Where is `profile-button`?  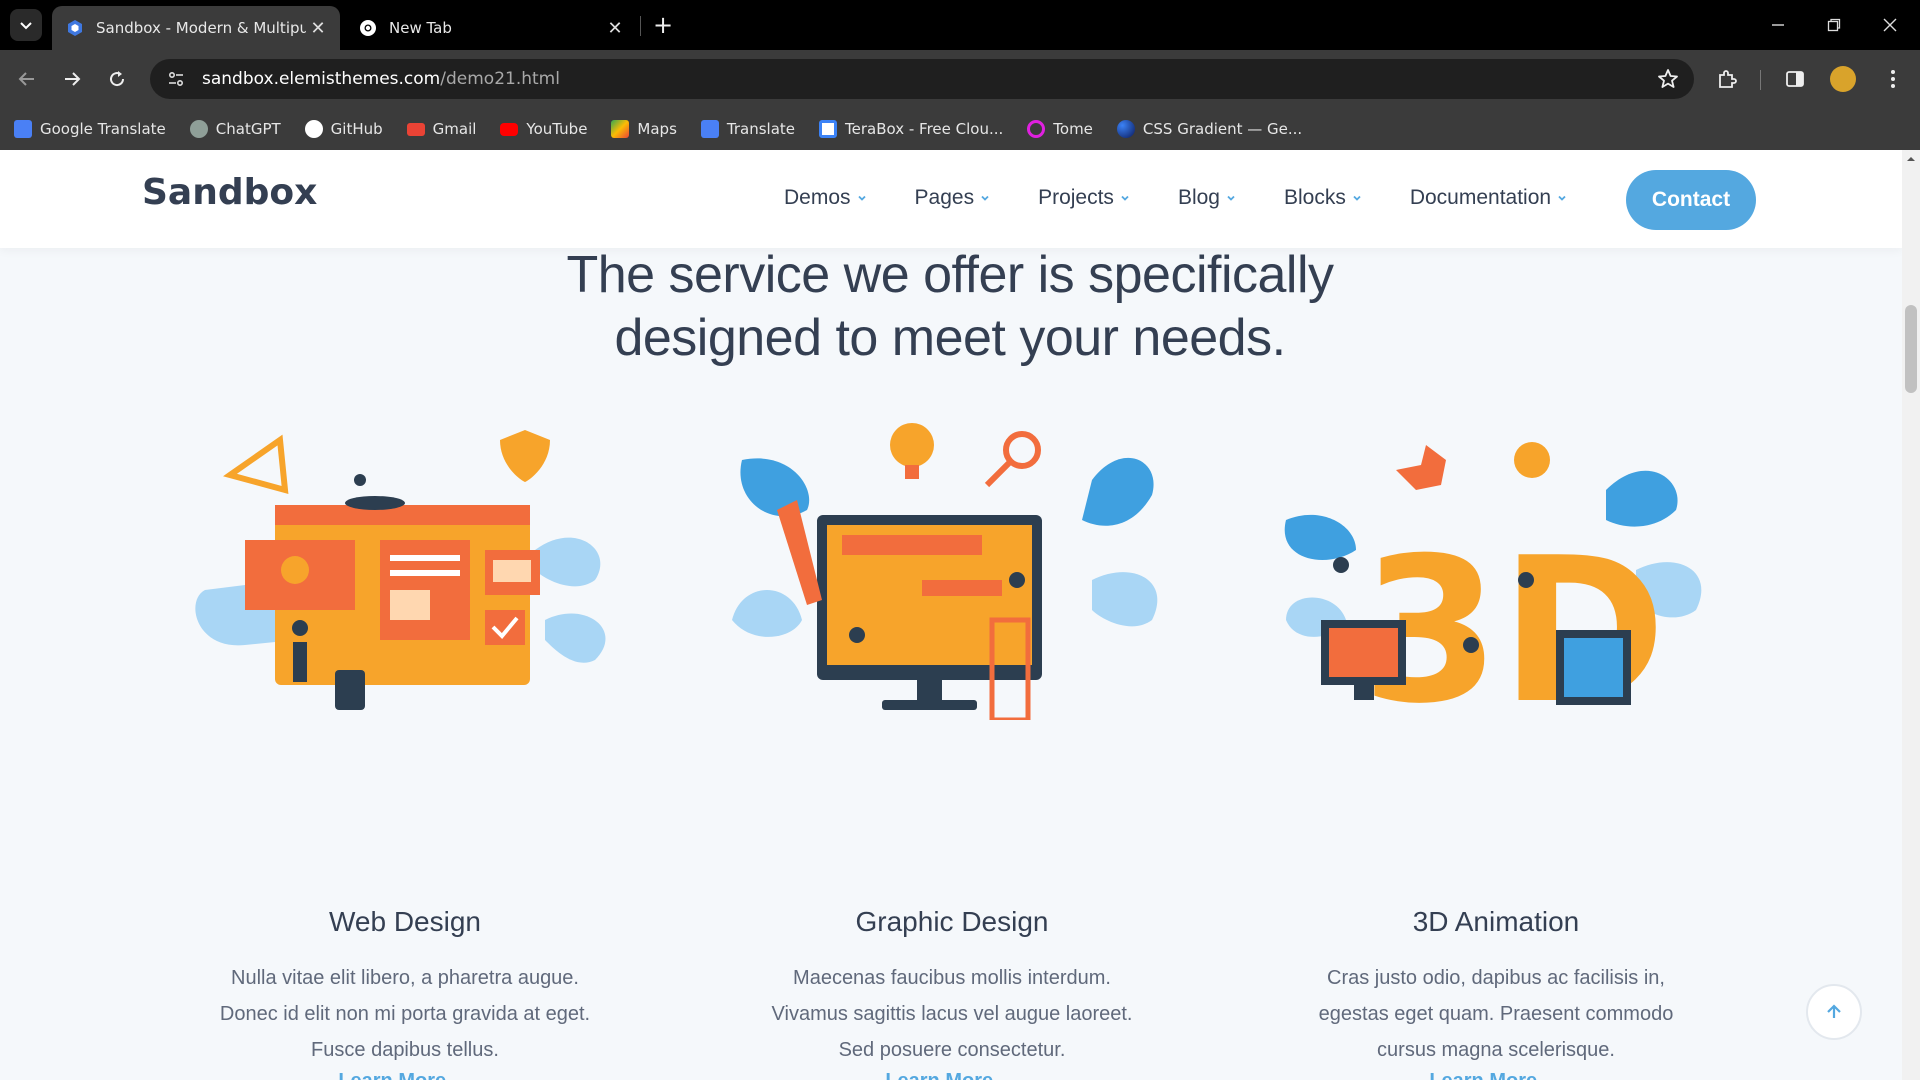
profile-button is located at coordinates (1843, 79).